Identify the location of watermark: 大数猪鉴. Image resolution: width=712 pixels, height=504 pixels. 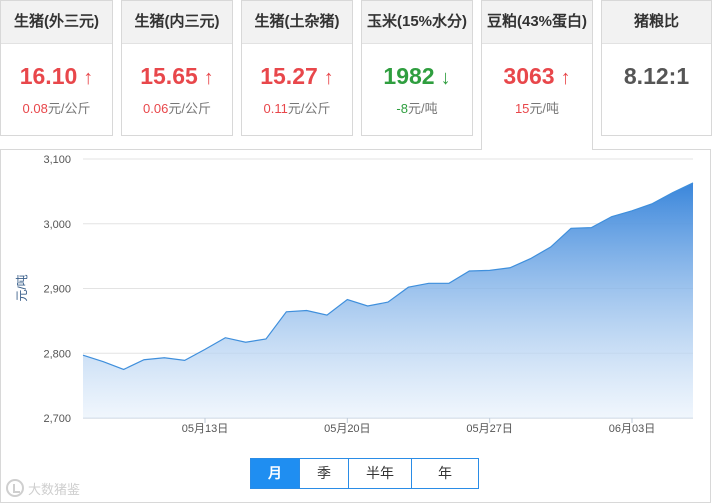
(43, 488).